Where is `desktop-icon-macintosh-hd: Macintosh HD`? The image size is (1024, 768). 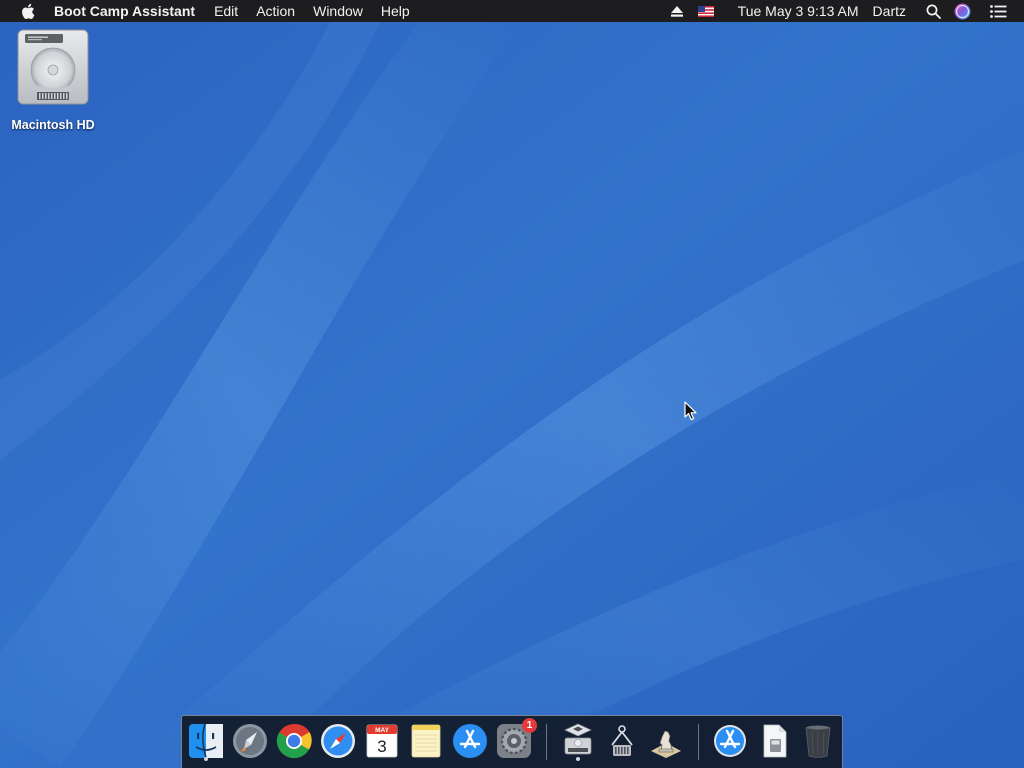 desktop-icon-macintosh-hd: Macintosh HD is located at coordinates (53, 80).